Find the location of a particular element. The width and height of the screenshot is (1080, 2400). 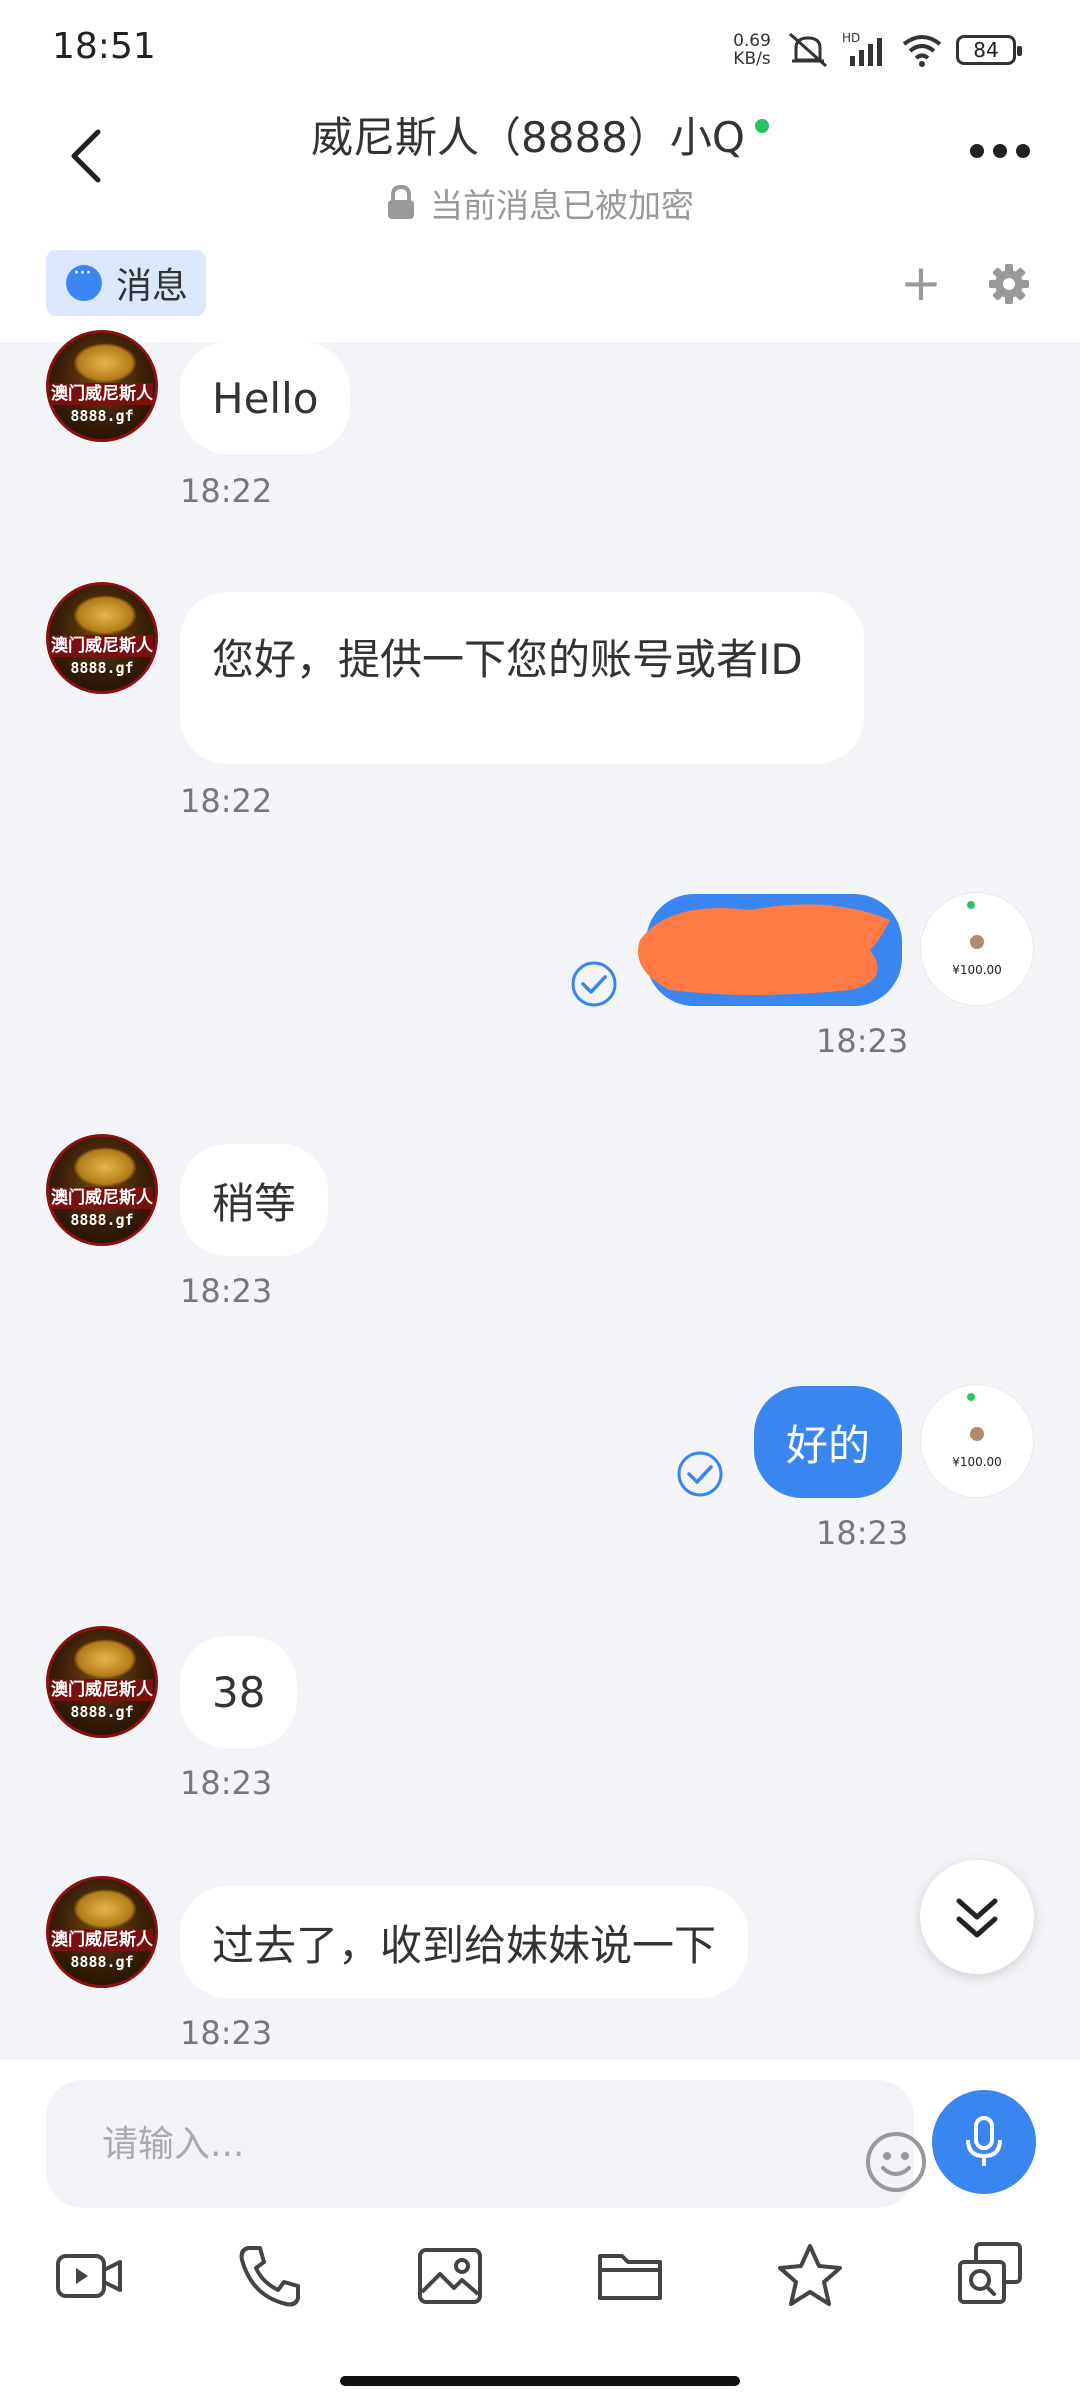

message-bubble-incoming: 38 is located at coordinates (239, 1692).